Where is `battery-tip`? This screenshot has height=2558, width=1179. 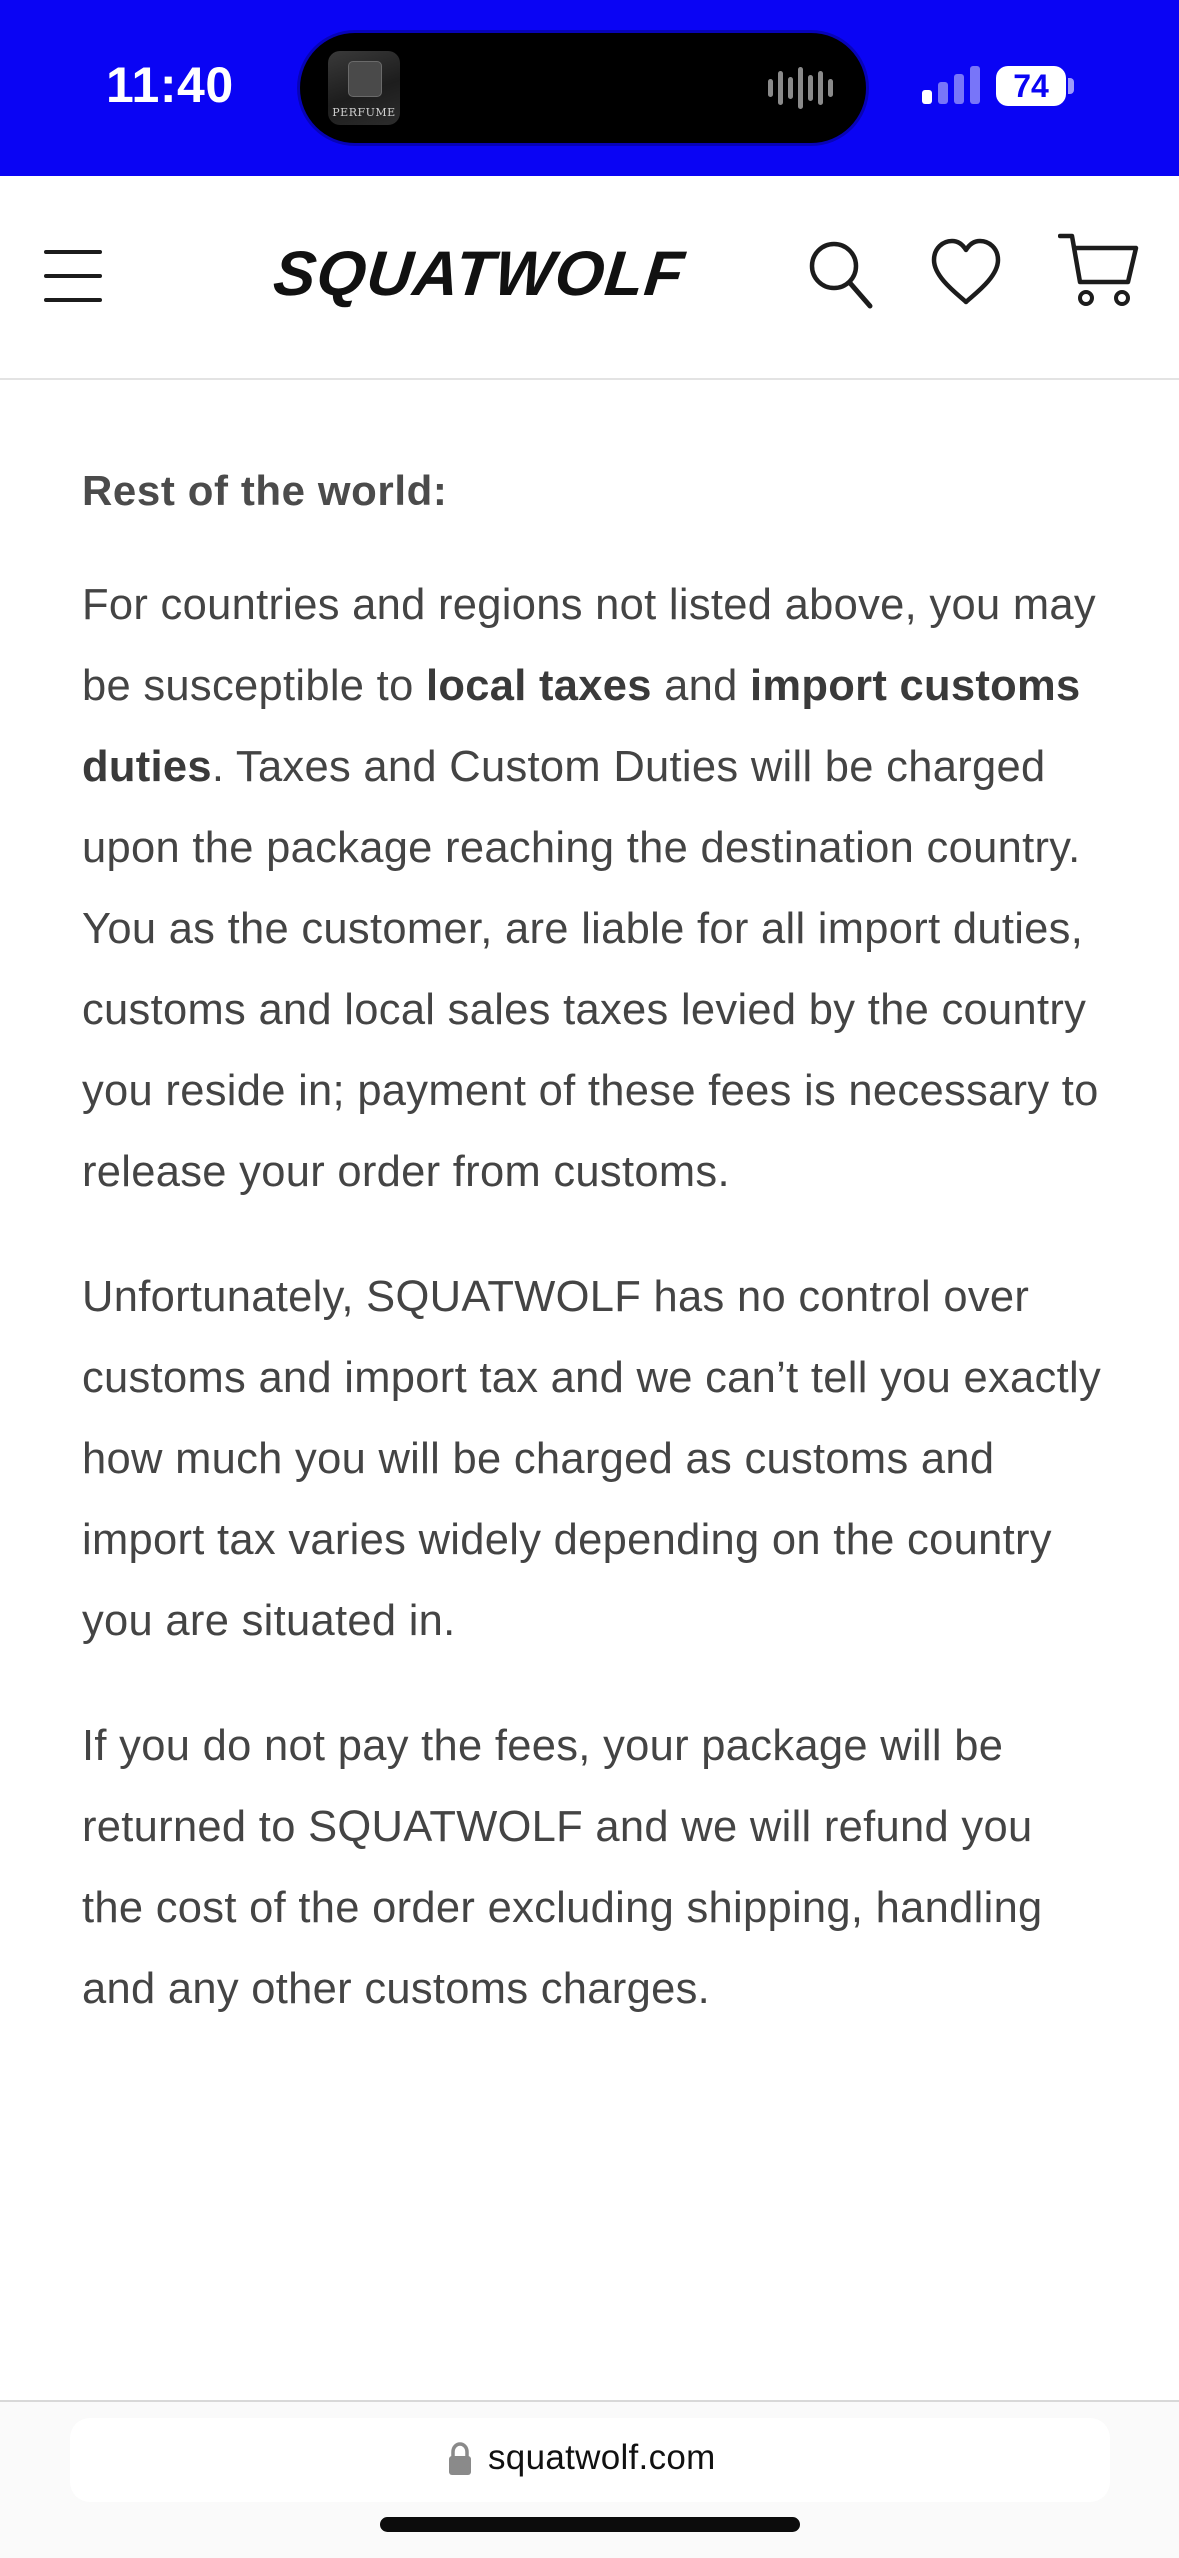 battery-tip is located at coordinates (1071, 86).